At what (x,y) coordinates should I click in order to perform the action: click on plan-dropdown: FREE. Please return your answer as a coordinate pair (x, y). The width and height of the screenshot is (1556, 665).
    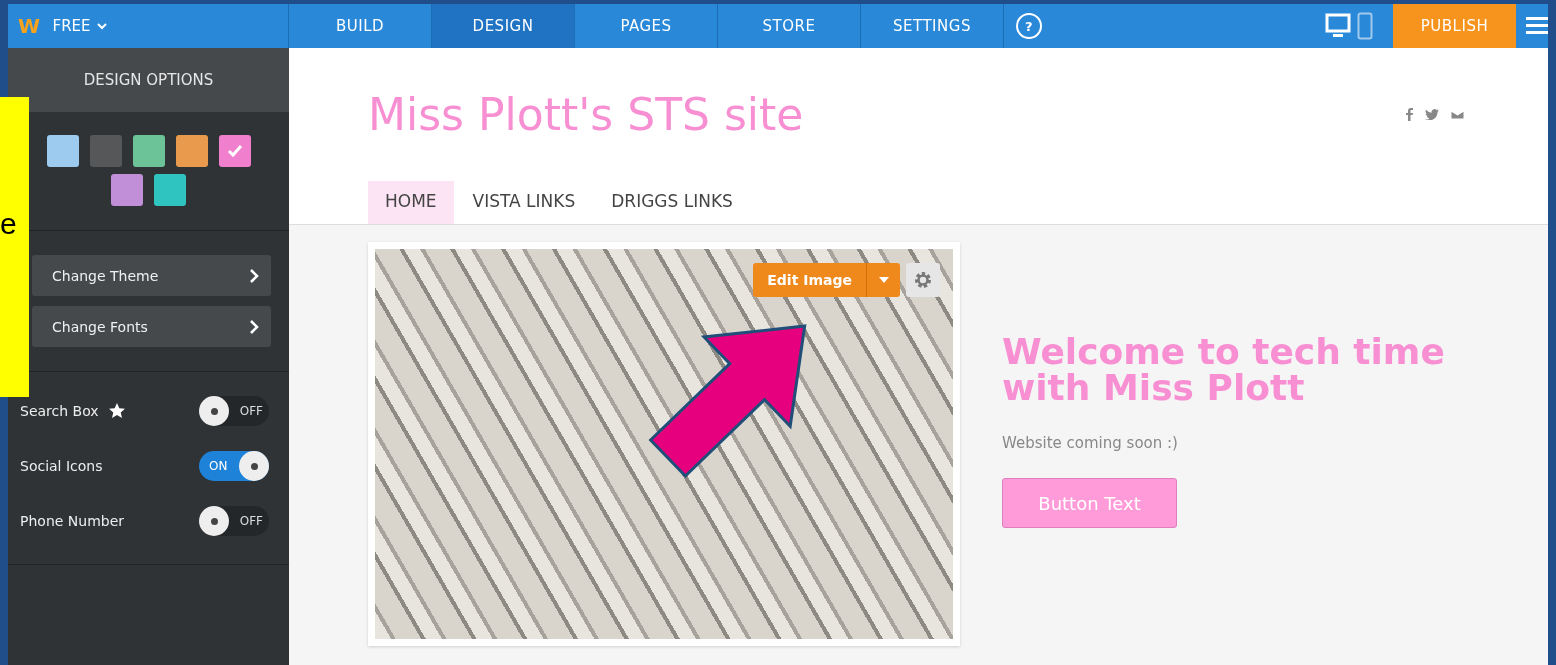
    Looking at the image, I should click on (79, 26).